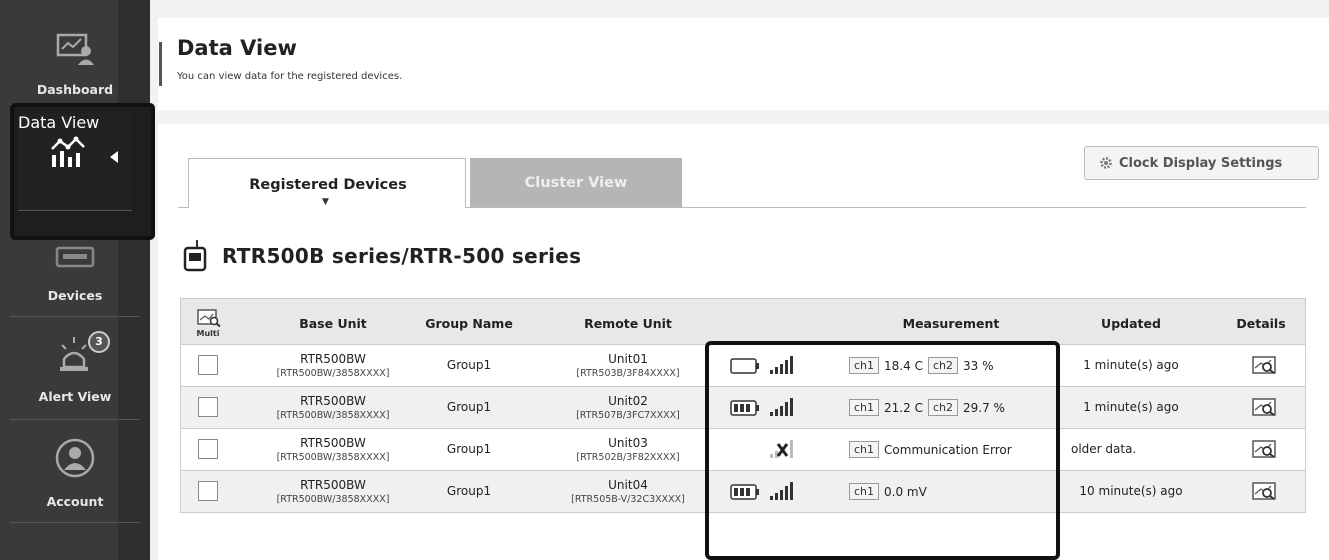 The width and height of the screenshot is (1329, 560). Describe the element at coordinates (75, 458) in the screenshot. I see `account-user-icon` at that location.